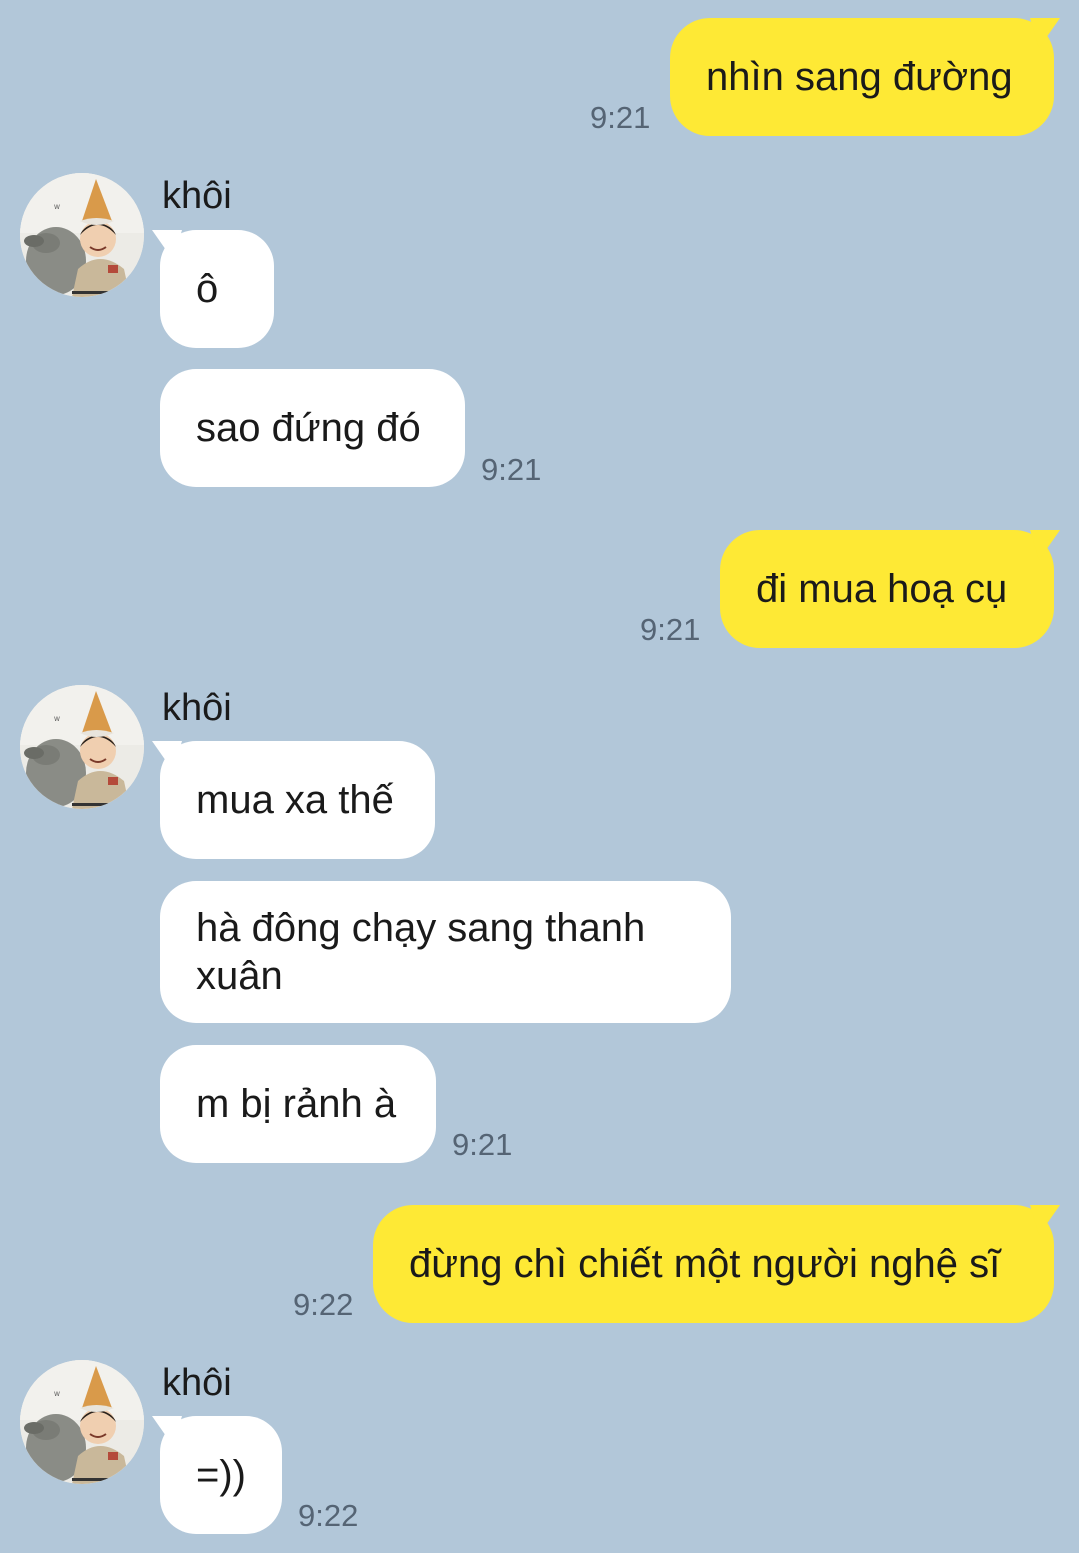  I want to click on my-message-bubble: nhìn sang đường, so click(862, 77).